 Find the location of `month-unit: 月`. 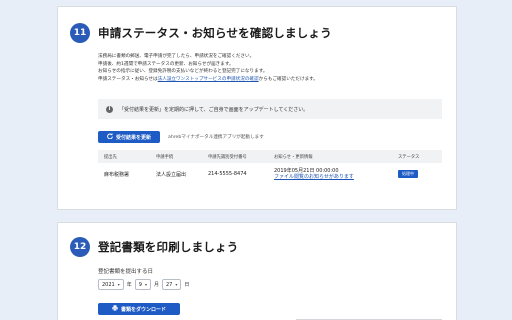

month-unit: 月 is located at coordinates (156, 285).